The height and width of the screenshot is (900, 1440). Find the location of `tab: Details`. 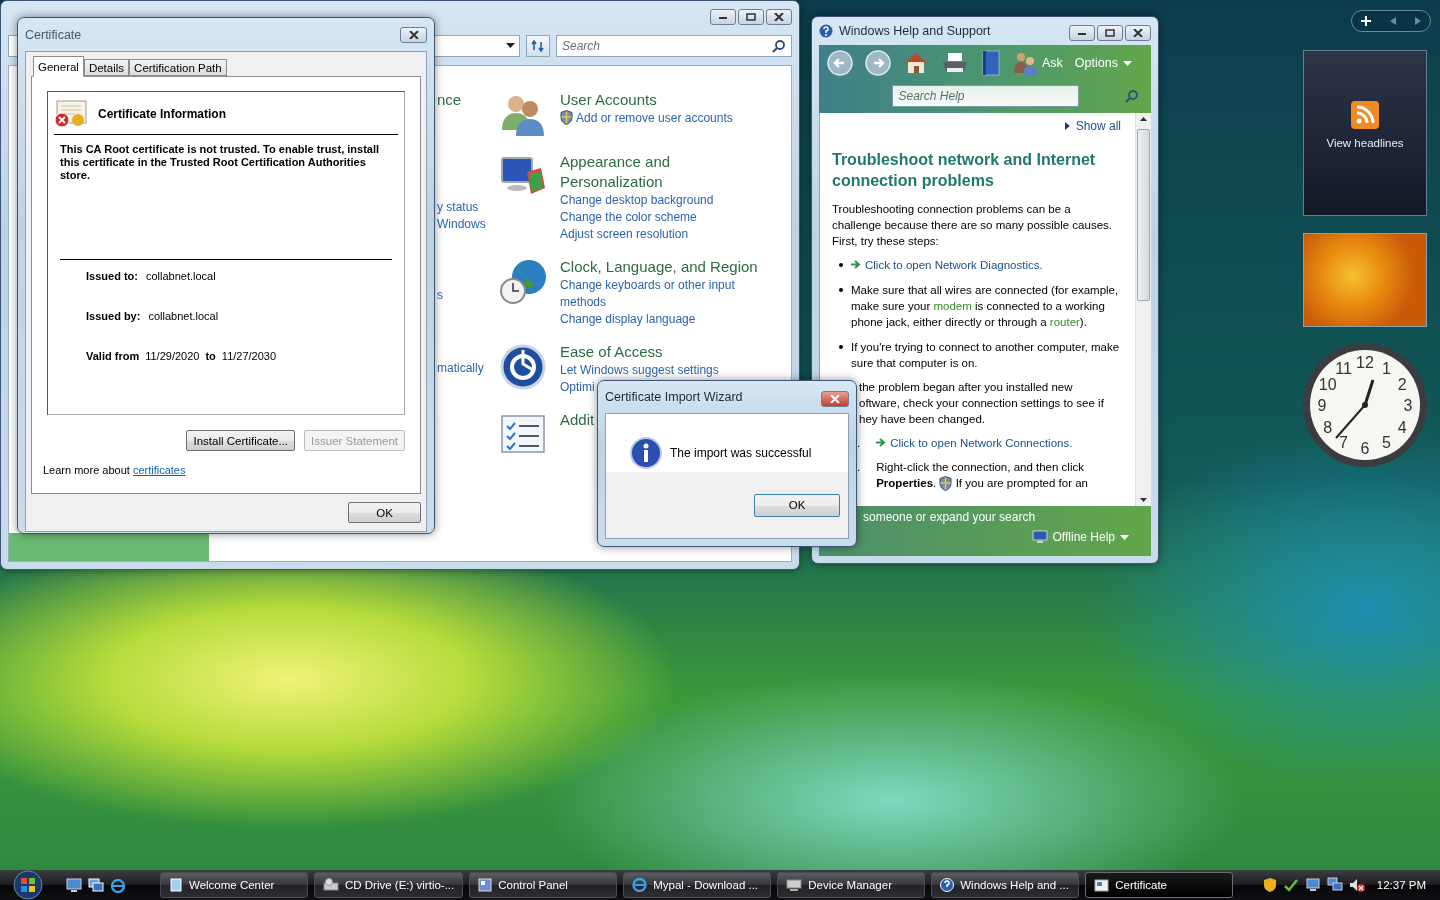

tab: Details is located at coordinates (106, 67).